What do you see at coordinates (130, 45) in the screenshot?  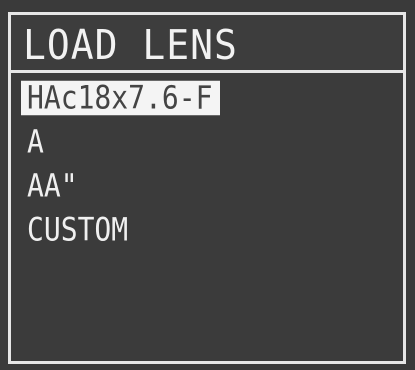 I see `dialog-title: LOAD LENS` at bounding box center [130, 45].